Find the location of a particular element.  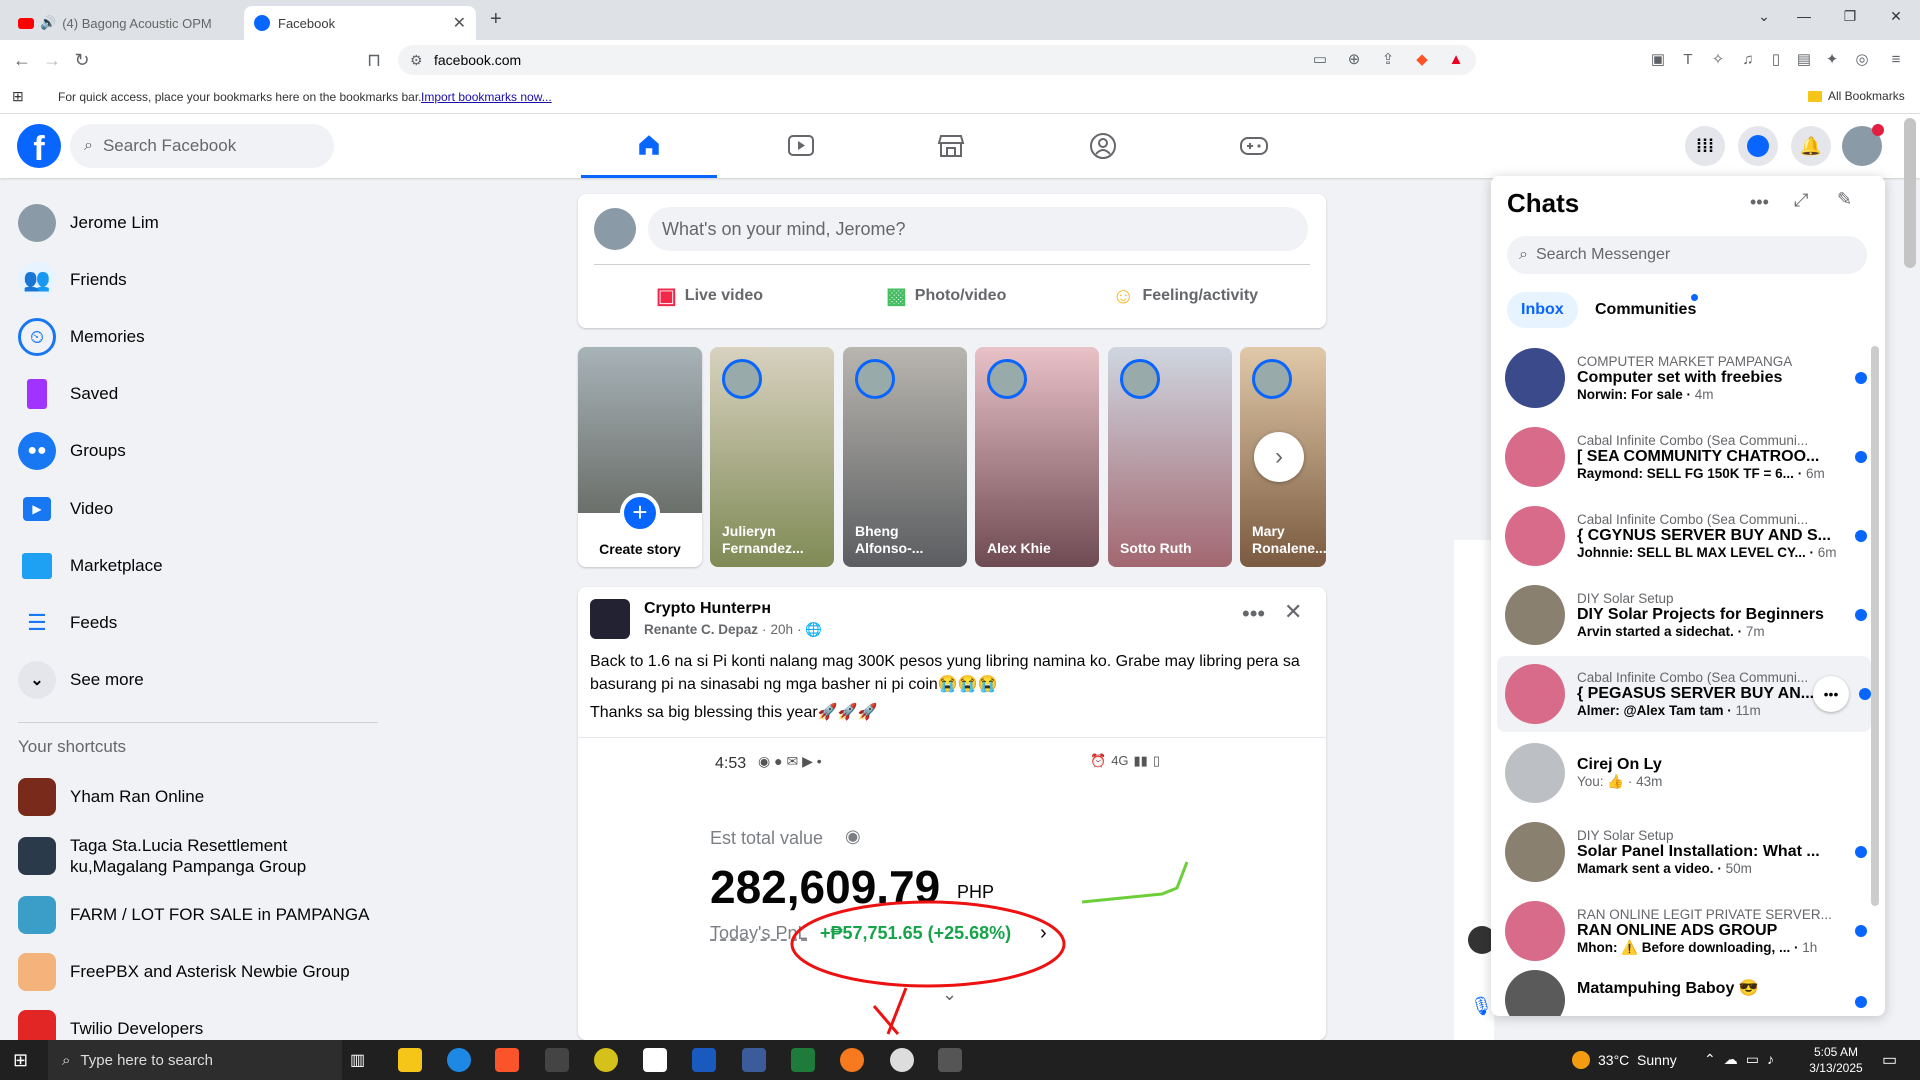

cast-icon: ▭ is located at coordinates (1320, 60).